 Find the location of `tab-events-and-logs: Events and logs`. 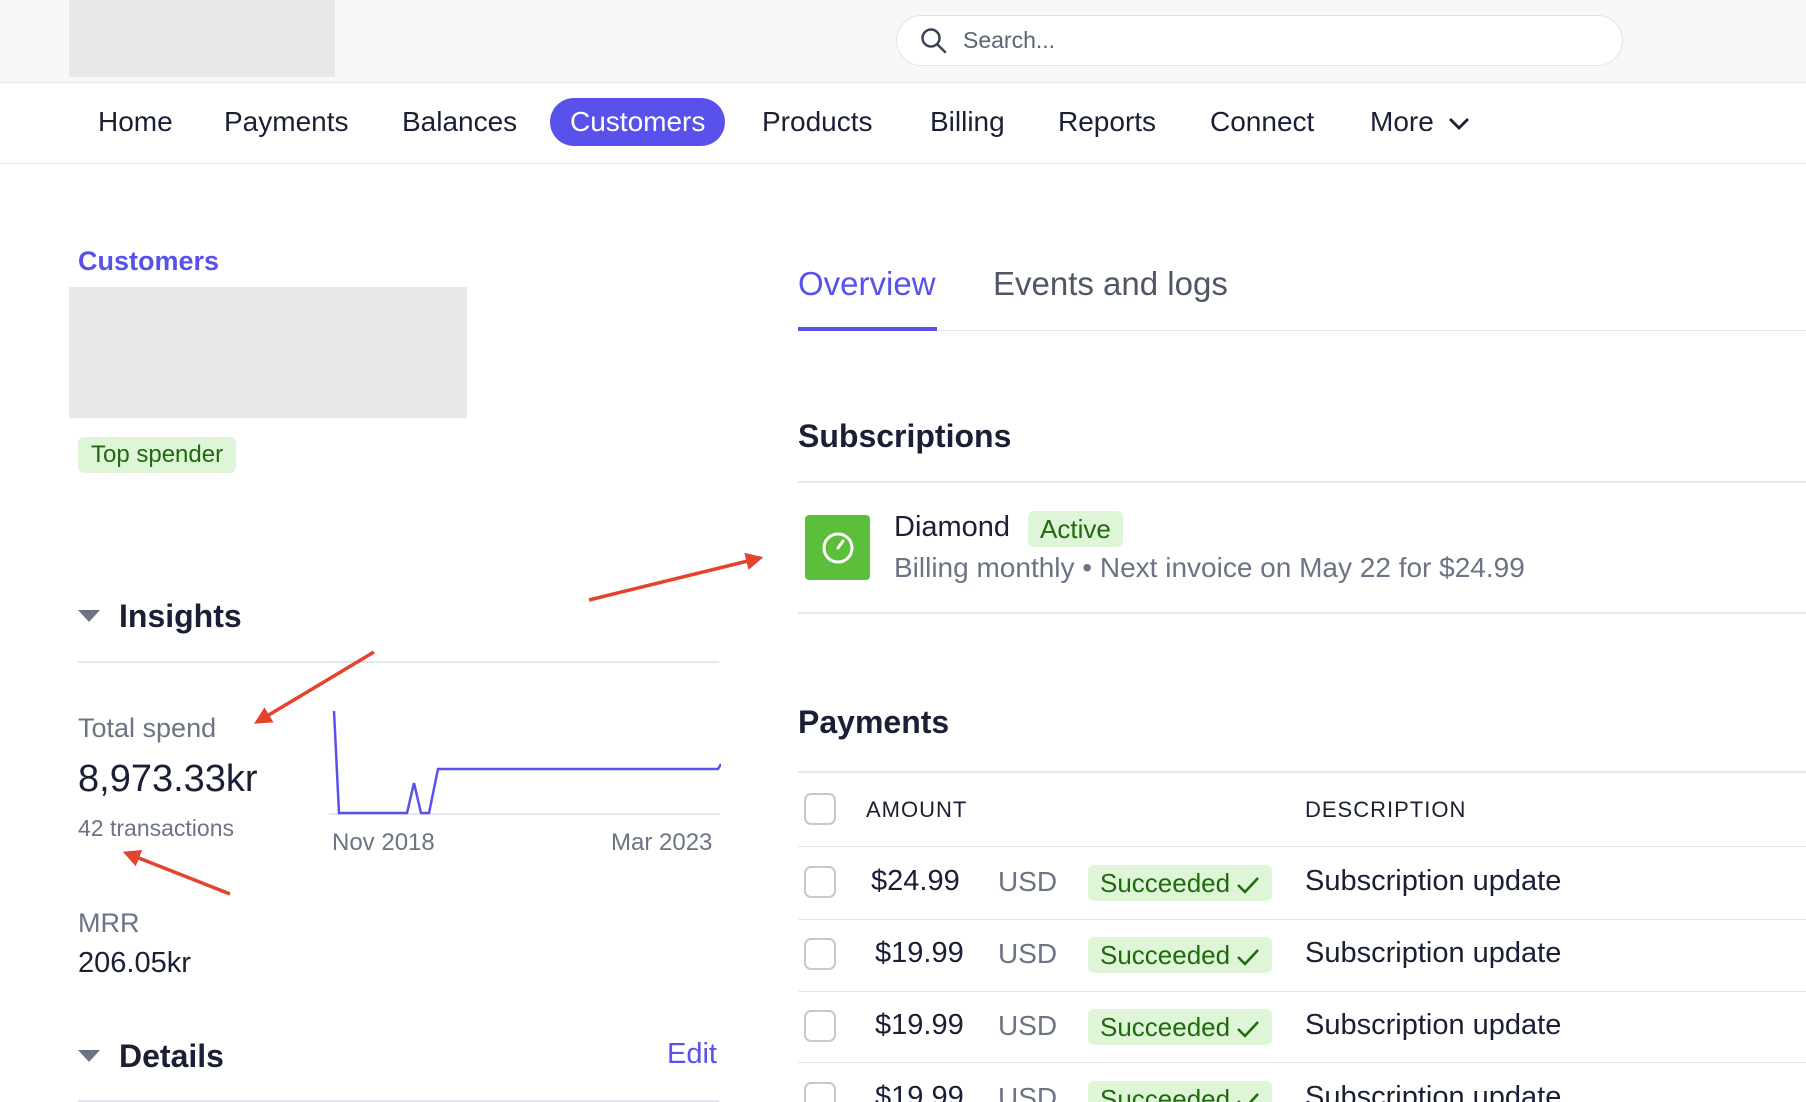

tab-events-and-logs: Events and logs is located at coordinates (1110, 284).